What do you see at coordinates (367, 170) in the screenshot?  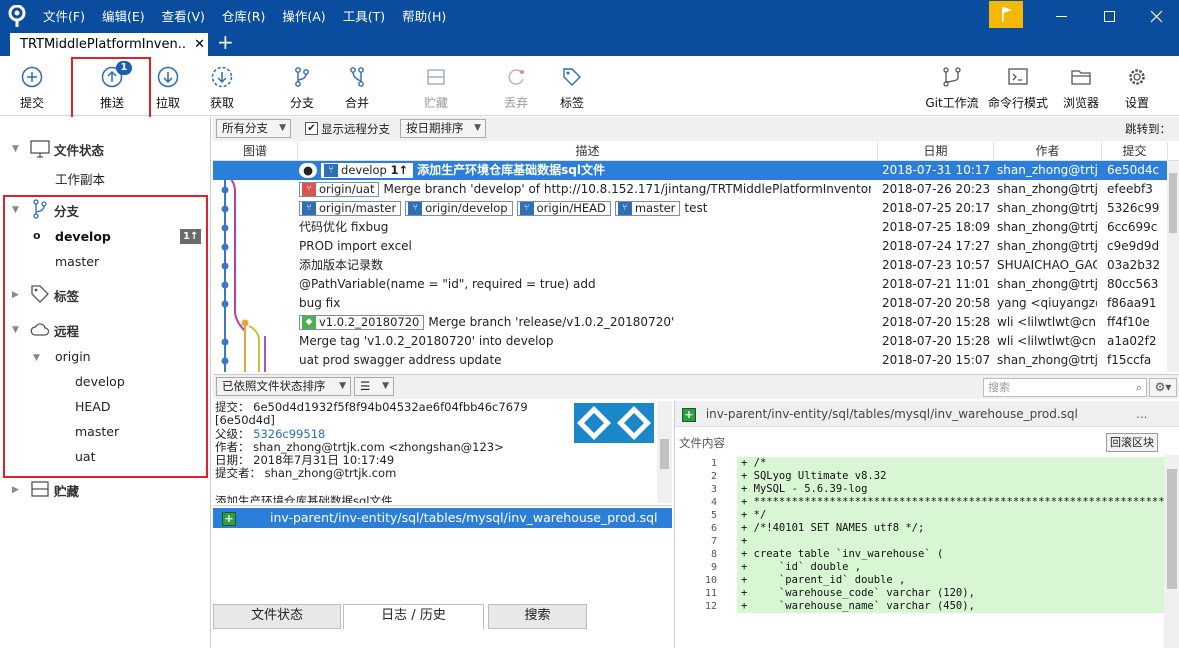 I see `branch-ref-develop: ⑂ develop 1↑` at bounding box center [367, 170].